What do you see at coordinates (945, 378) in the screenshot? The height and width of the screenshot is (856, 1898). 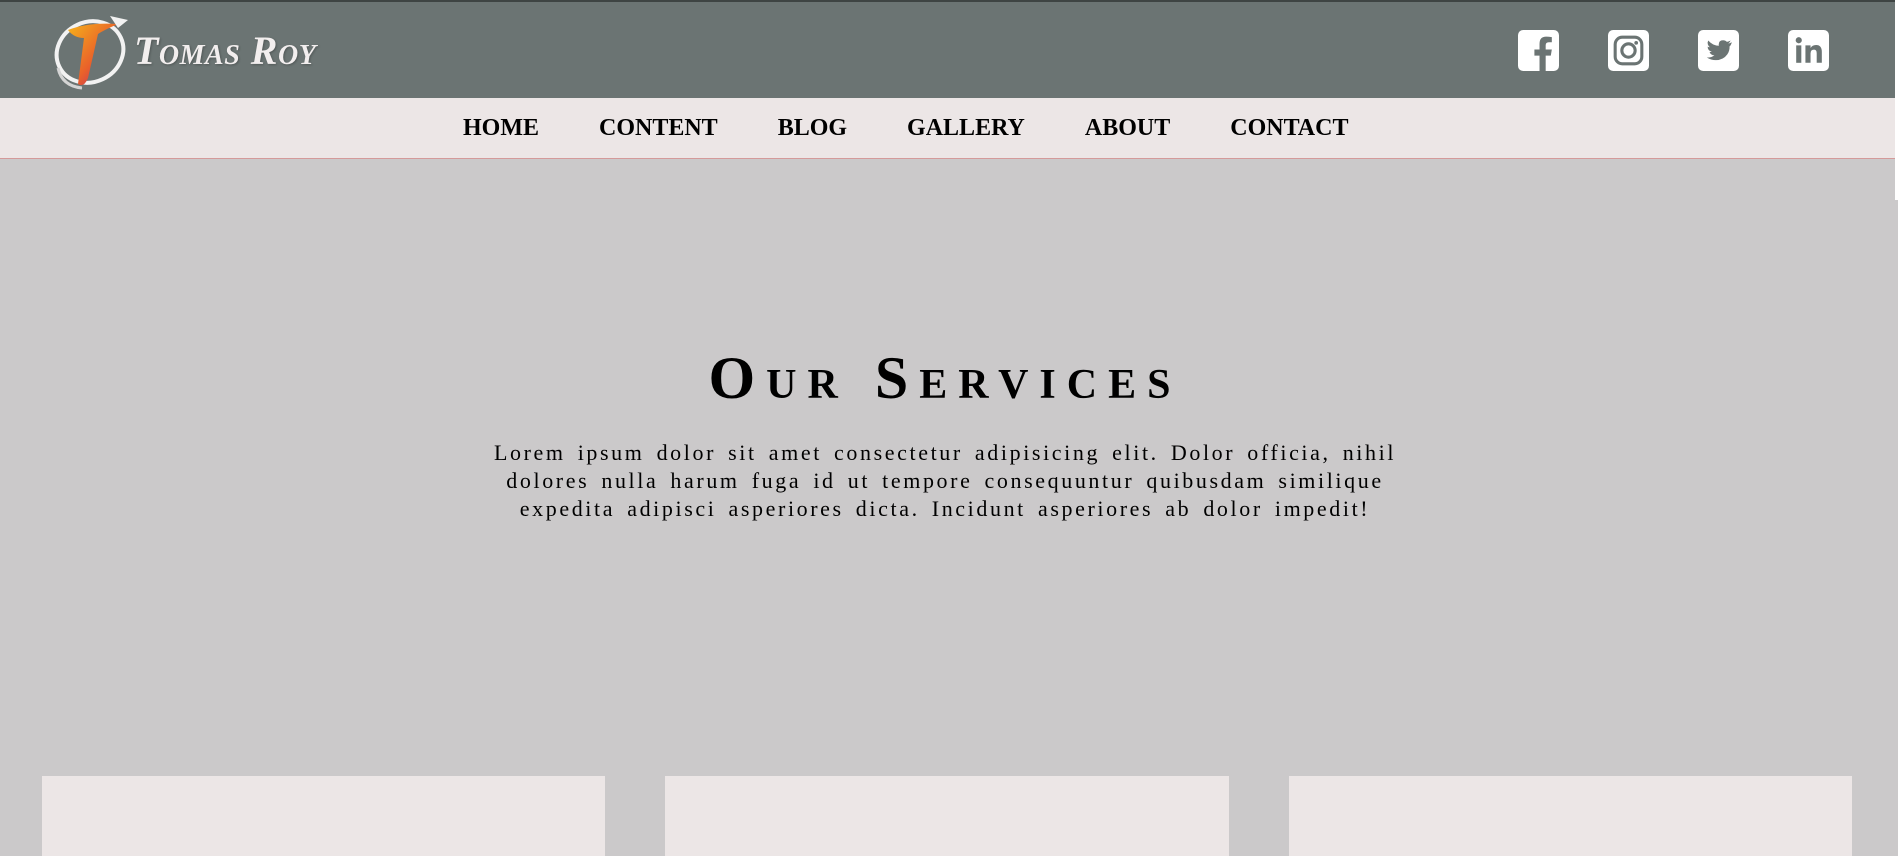 I see `section-title: Our Services` at bounding box center [945, 378].